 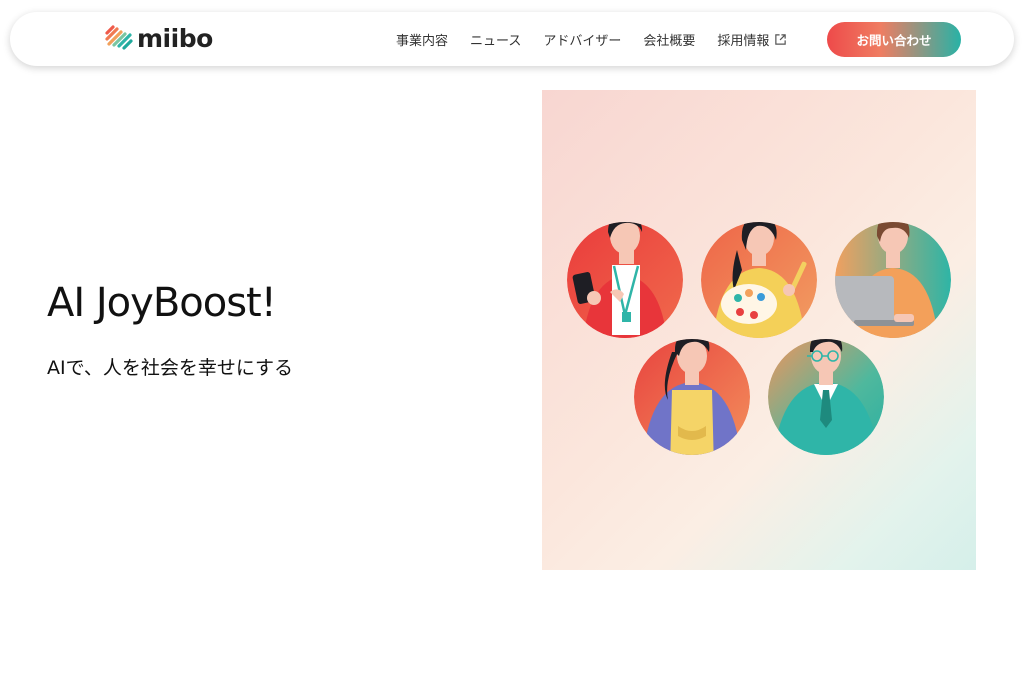 I want to click on logo-link: miibo, so click(x=158, y=39).